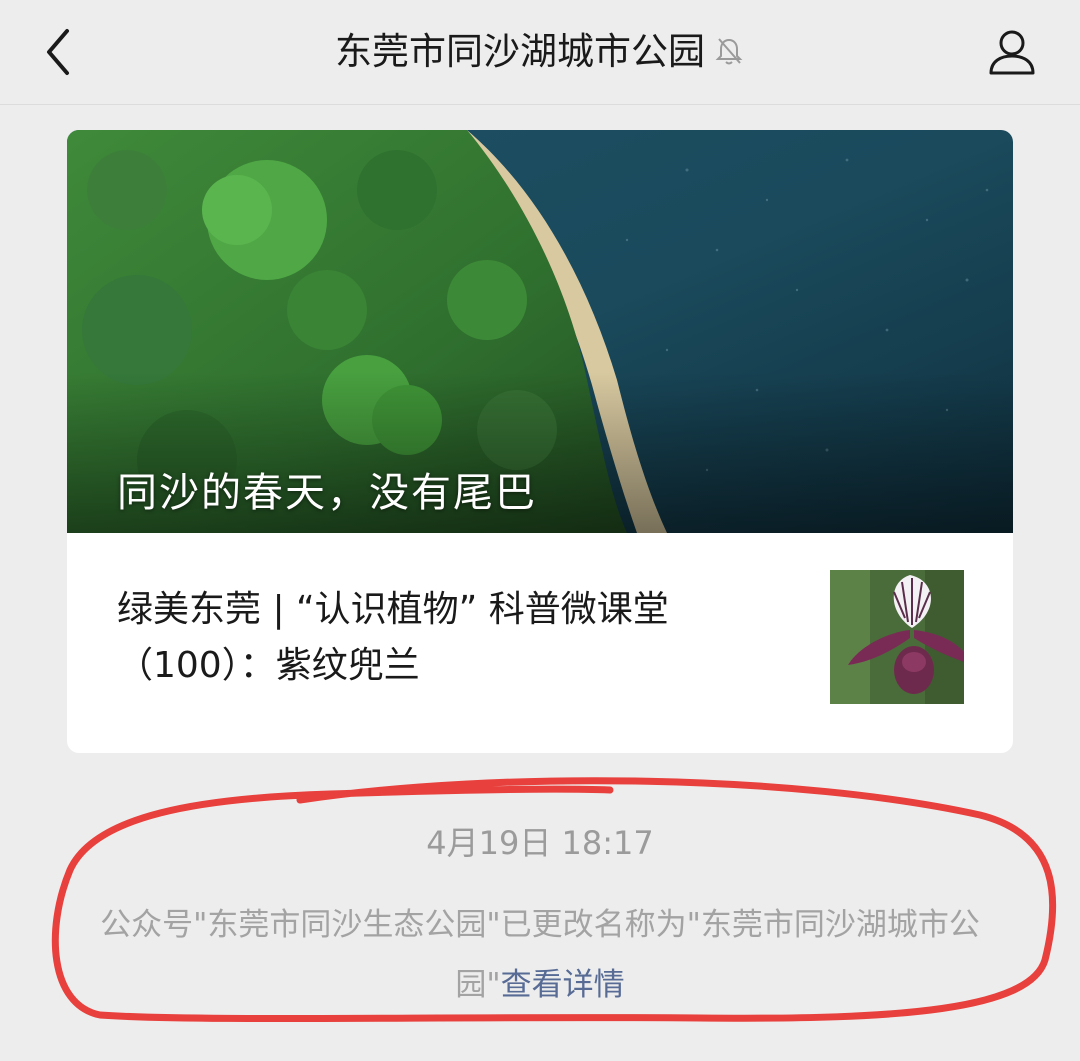 The height and width of the screenshot is (1061, 1080). What do you see at coordinates (457, 638) in the screenshot?
I see `secondary-article-title: 绿美东莞 | “认识植物” 科普微课堂（100）：紫纹兜兰` at bounding box center [457, 638].